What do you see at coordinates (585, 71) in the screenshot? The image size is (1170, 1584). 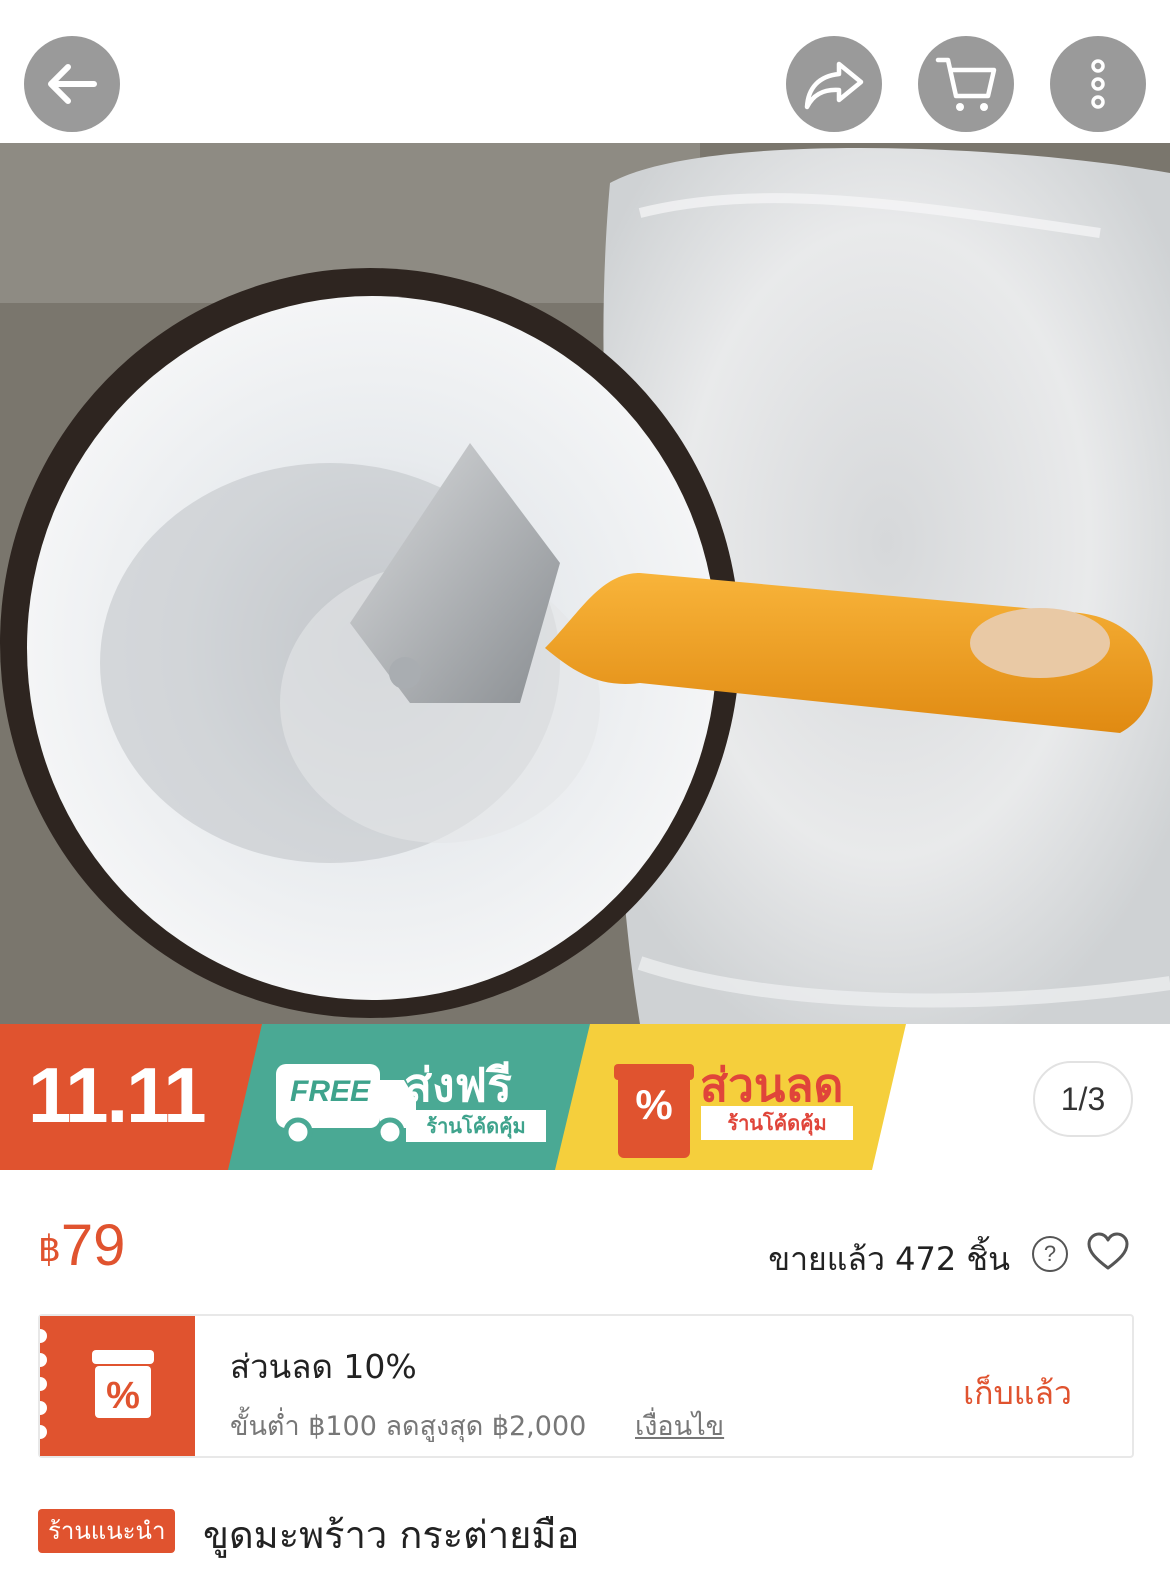 I see `top-bar` at bounding box center [585, 71].